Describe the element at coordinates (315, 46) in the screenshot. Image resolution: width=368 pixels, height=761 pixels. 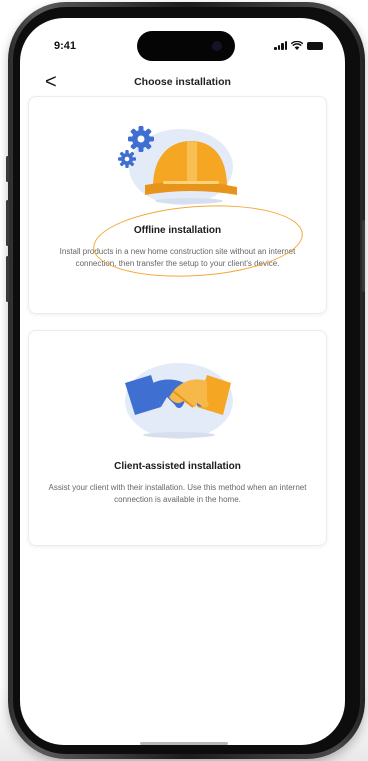
I see `battery-icon` at that location.